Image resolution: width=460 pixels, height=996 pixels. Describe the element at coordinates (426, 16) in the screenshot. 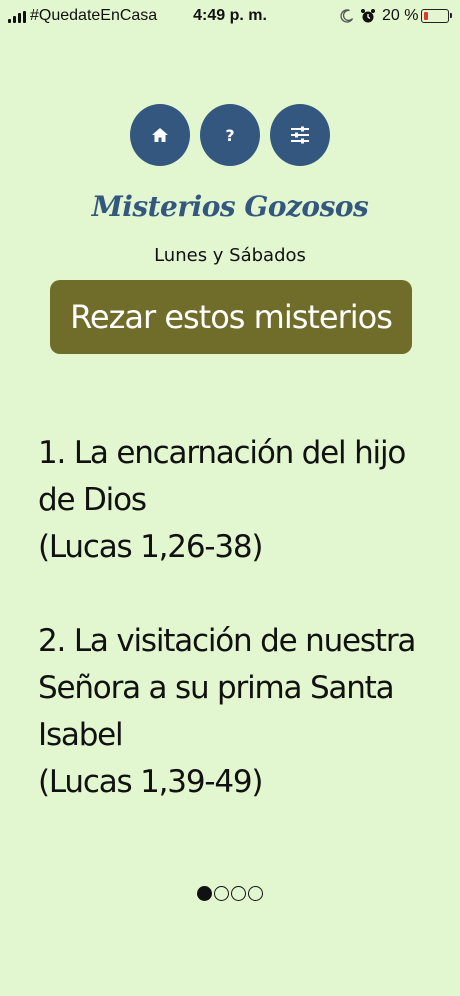

I see `battery-fill` at that location.